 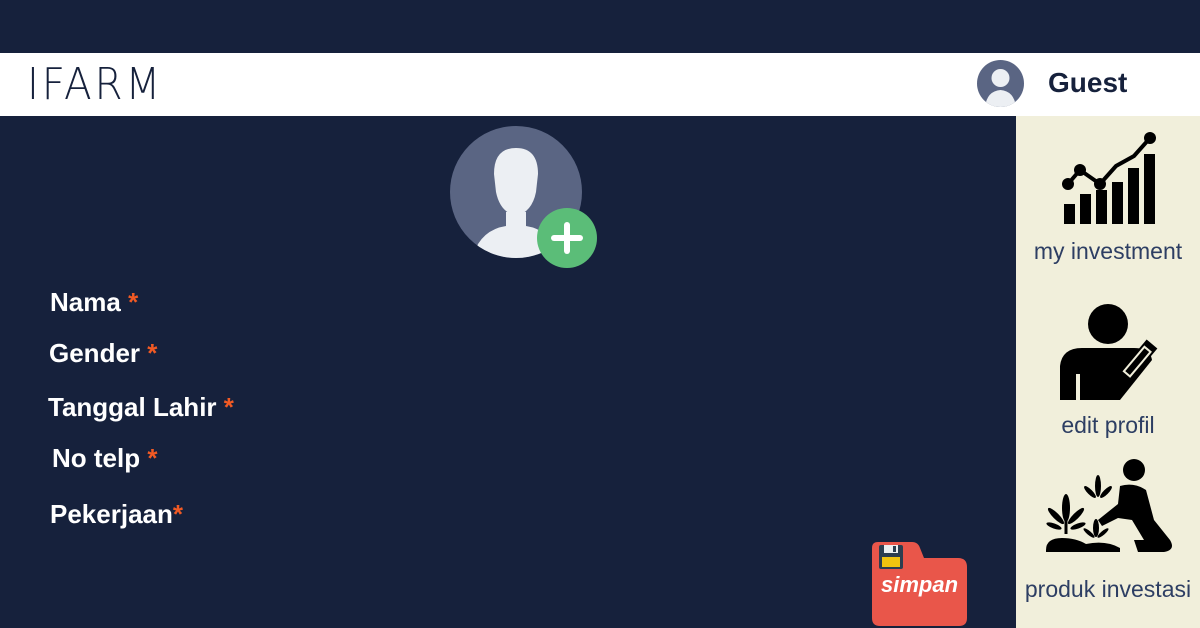 I want to click on growth-chart-icon, so click(x=1109, y=178).